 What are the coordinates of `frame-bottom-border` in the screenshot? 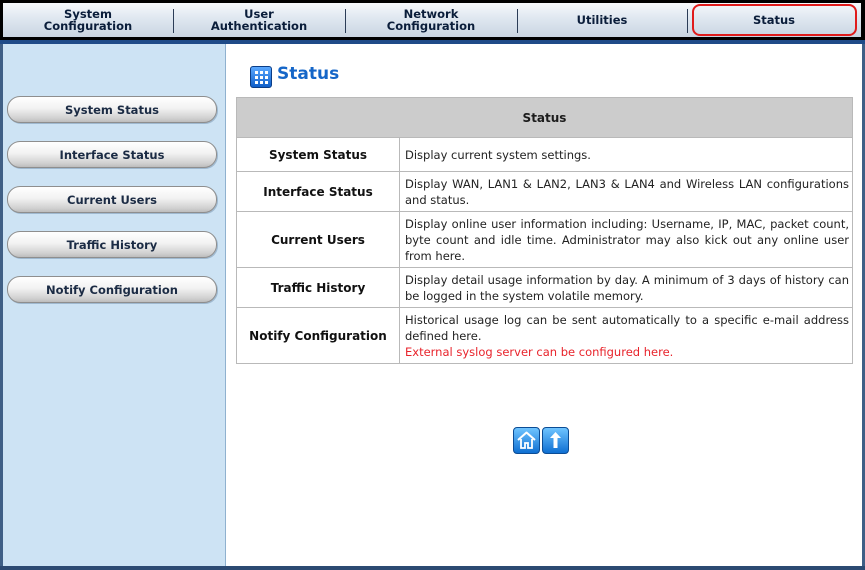 It's located at (432, 568).